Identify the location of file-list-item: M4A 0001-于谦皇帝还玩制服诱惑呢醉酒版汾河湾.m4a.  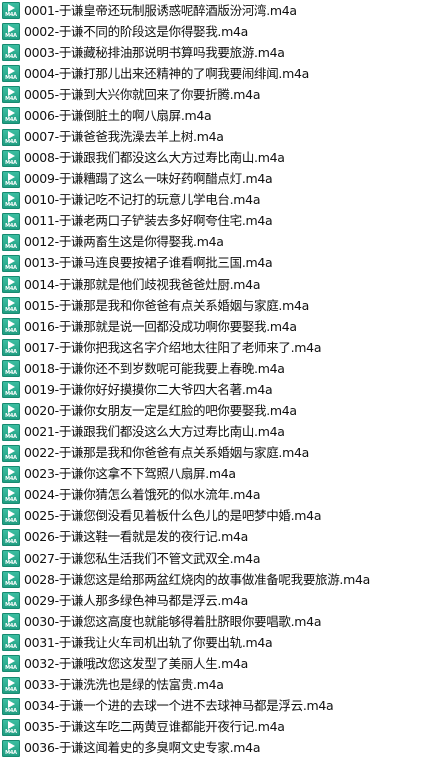
(210, 10).